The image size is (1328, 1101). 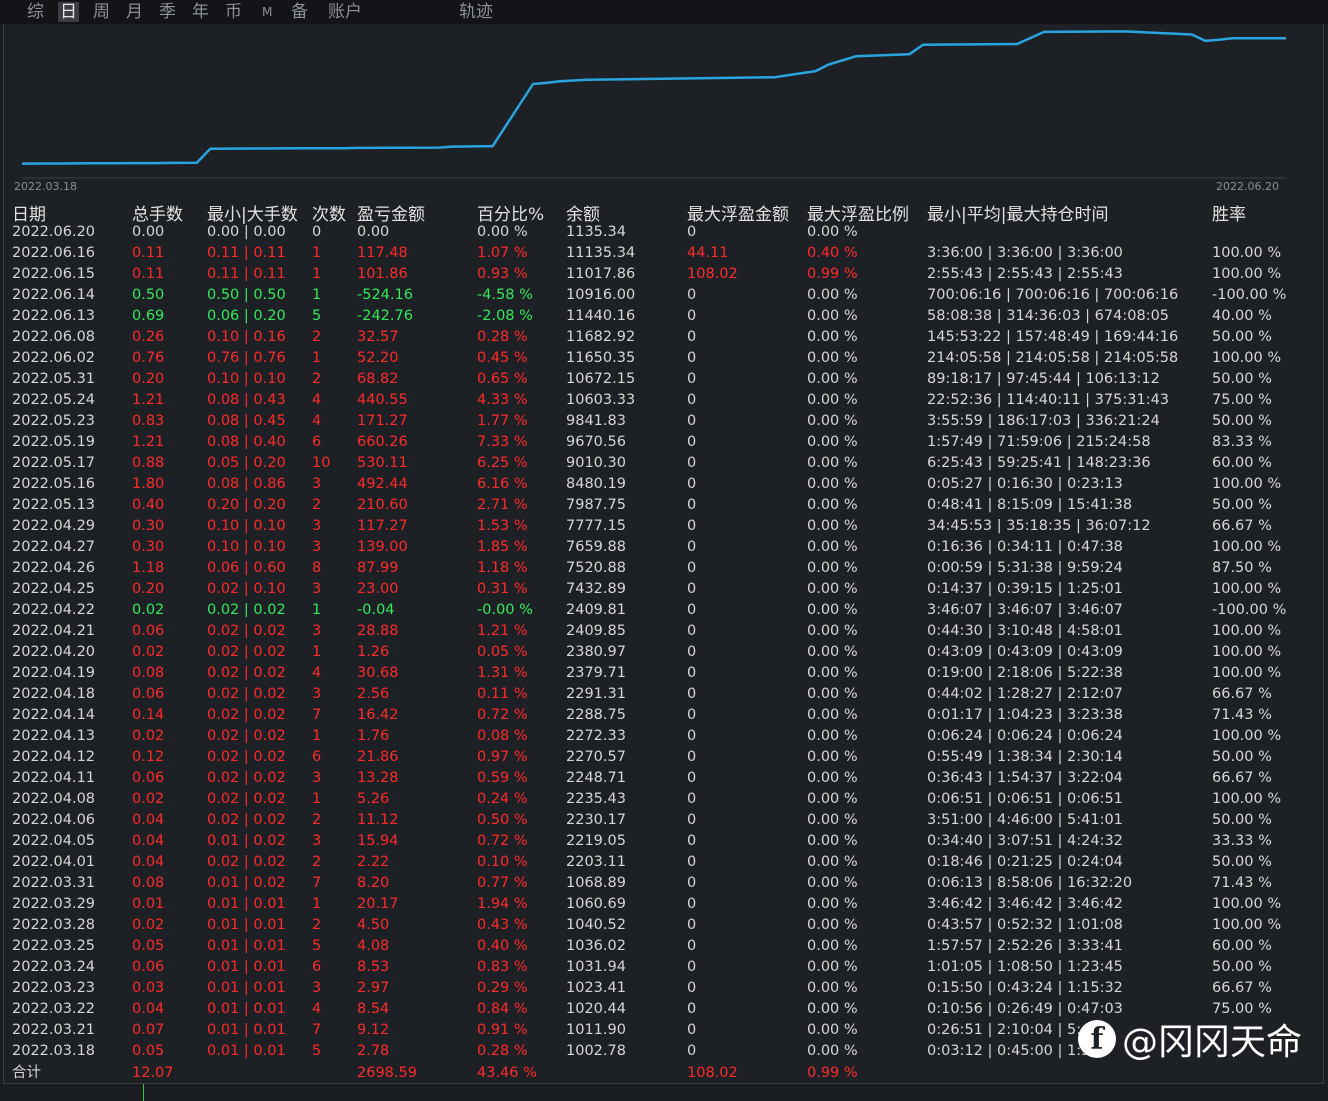 I want to click on row-hold-time: 34:45:53 | 35:18:35 | 36:07:12, so click(x=1039, y=526).